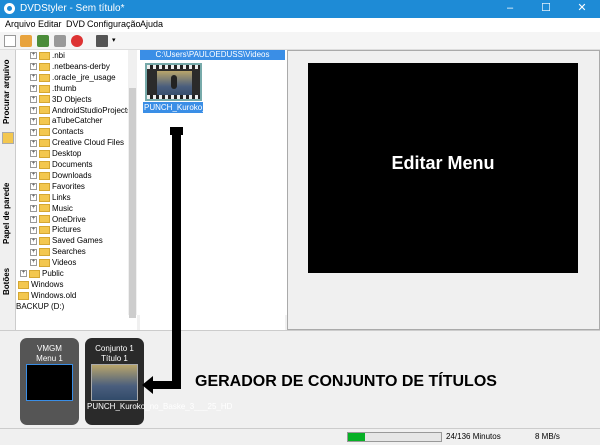  What do you see at coordinates (346, 381) in the screenshot?
I see `annotation-label: GERADOR DE CONJUNTO DE TÍTULOS` at bounding box center [346, 381].